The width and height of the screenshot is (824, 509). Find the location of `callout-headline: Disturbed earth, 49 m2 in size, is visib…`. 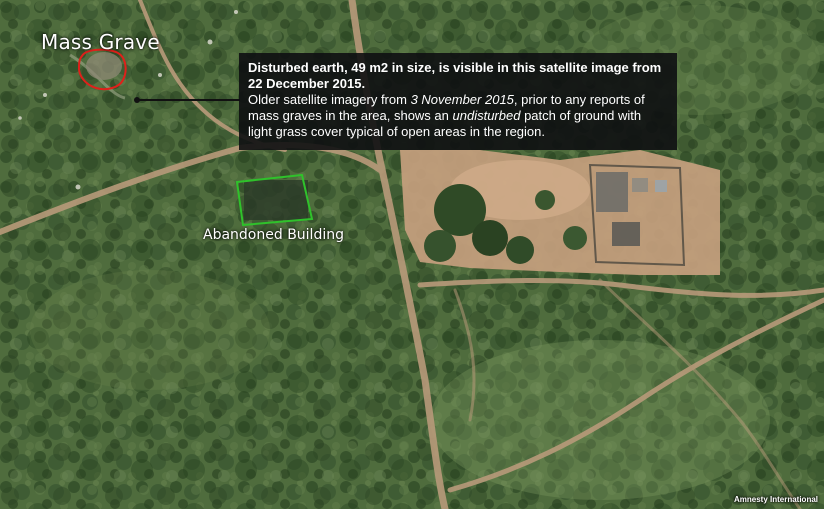

callout-headline: Disturbed earth, 49 m2 in size, is visib… is located at coordinates (455, 75).